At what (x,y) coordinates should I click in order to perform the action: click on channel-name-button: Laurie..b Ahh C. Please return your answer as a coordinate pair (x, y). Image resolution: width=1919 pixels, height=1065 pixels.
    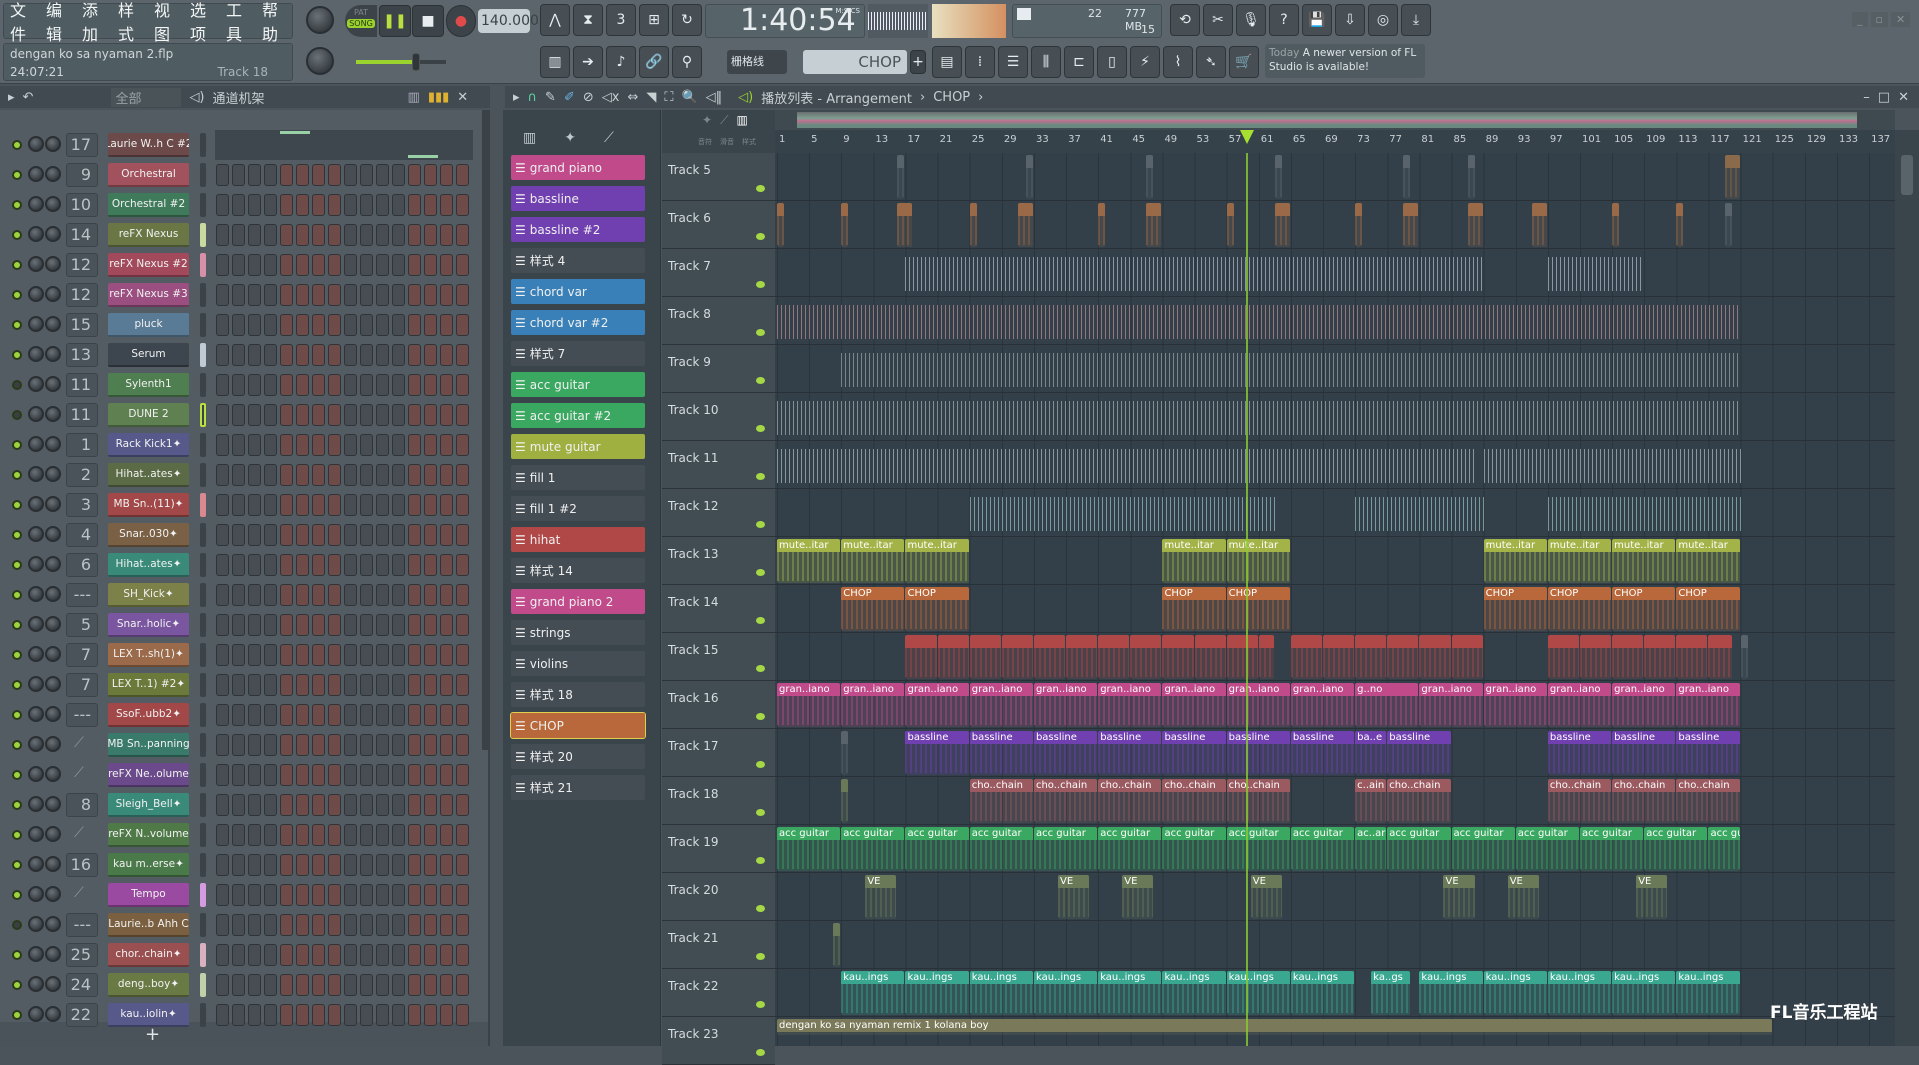
    Looking at the image, I should click on (148, 925).